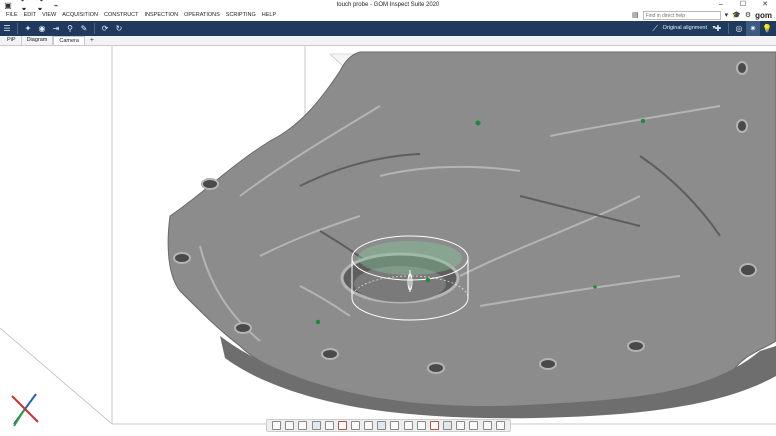  Describe the element at coordinates (70, 28) in the screenshot. I see `probe-tool-icon: ⚲` at that location.